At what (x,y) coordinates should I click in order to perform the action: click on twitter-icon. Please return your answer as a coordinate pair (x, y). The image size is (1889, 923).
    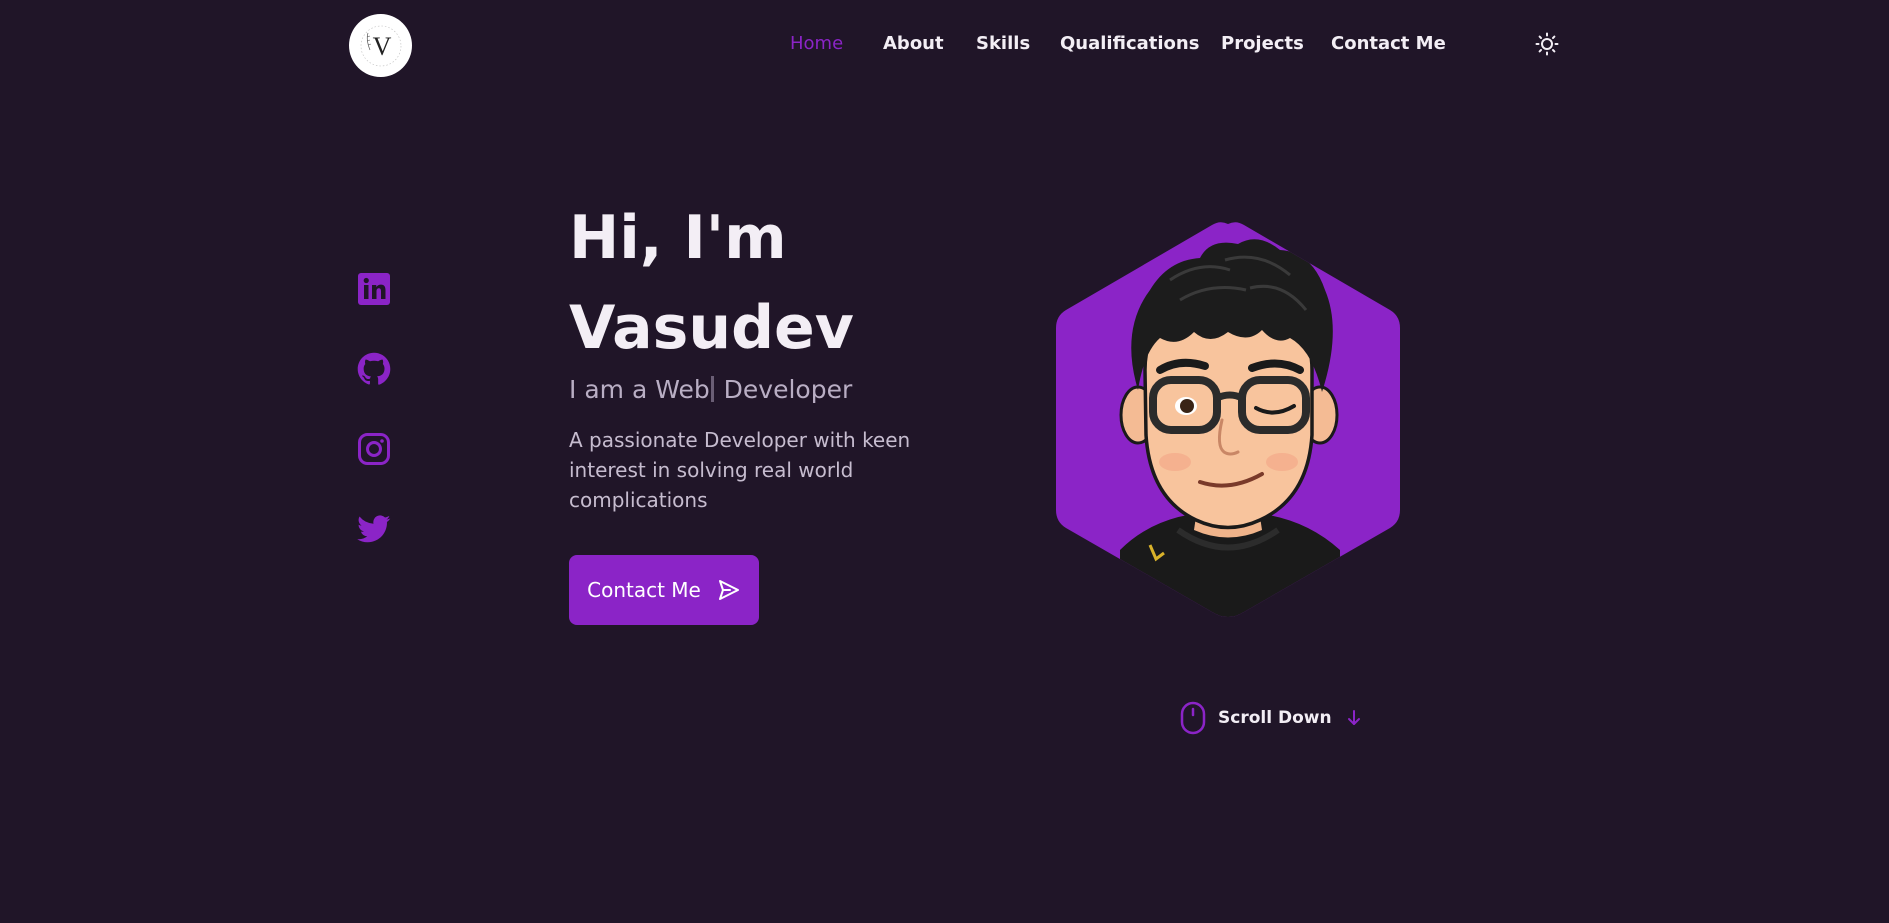
    Looking at the image, I should click on (374, 529).